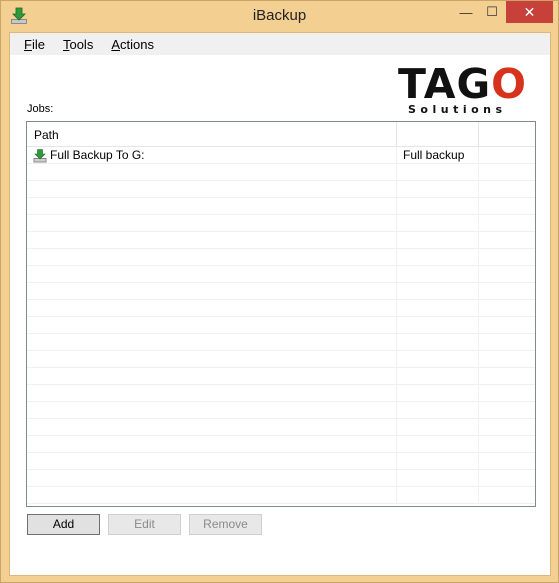  What do you see at coordinates (507, 134) in the screenshot?
I see `column-header-extra` at bounding box center [507, 134].